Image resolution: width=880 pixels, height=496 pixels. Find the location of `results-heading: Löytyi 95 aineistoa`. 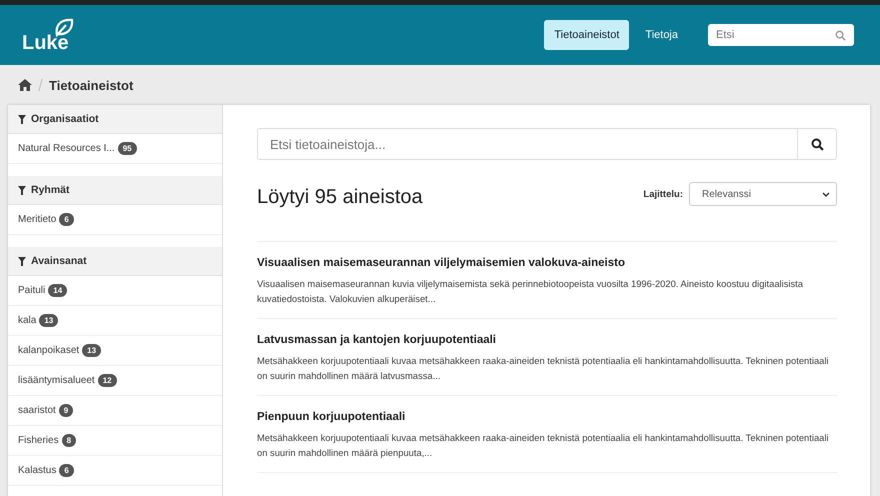

results-heading: Löytyi 95 aineistoa is located at coordinates (340, 197).